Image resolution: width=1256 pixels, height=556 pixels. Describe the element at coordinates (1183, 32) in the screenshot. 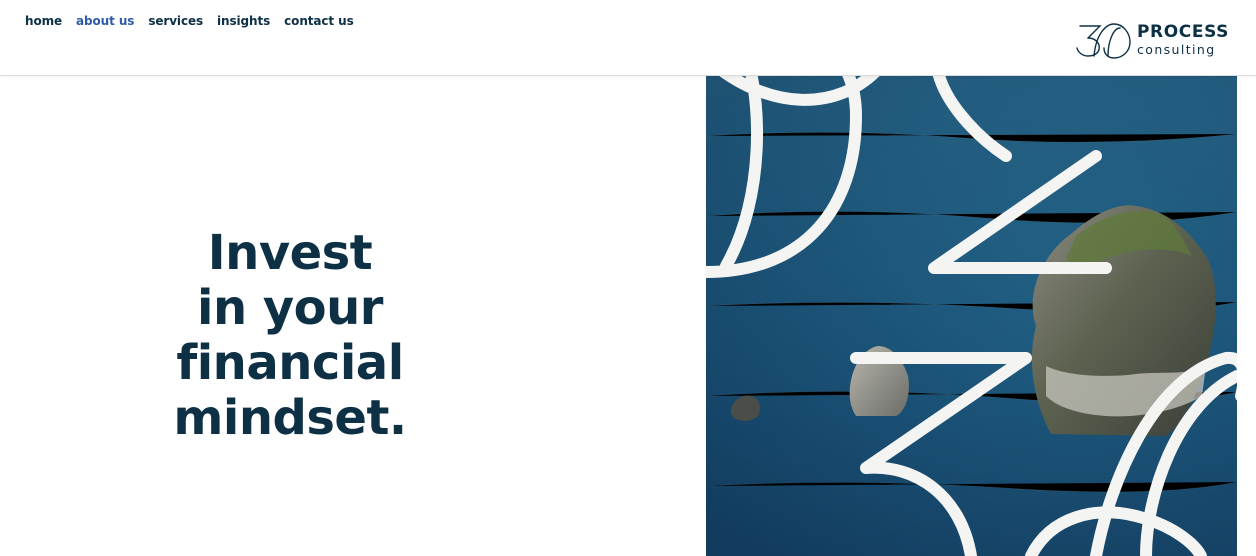

I see `logo-wordmark: PROCESS` at that location.